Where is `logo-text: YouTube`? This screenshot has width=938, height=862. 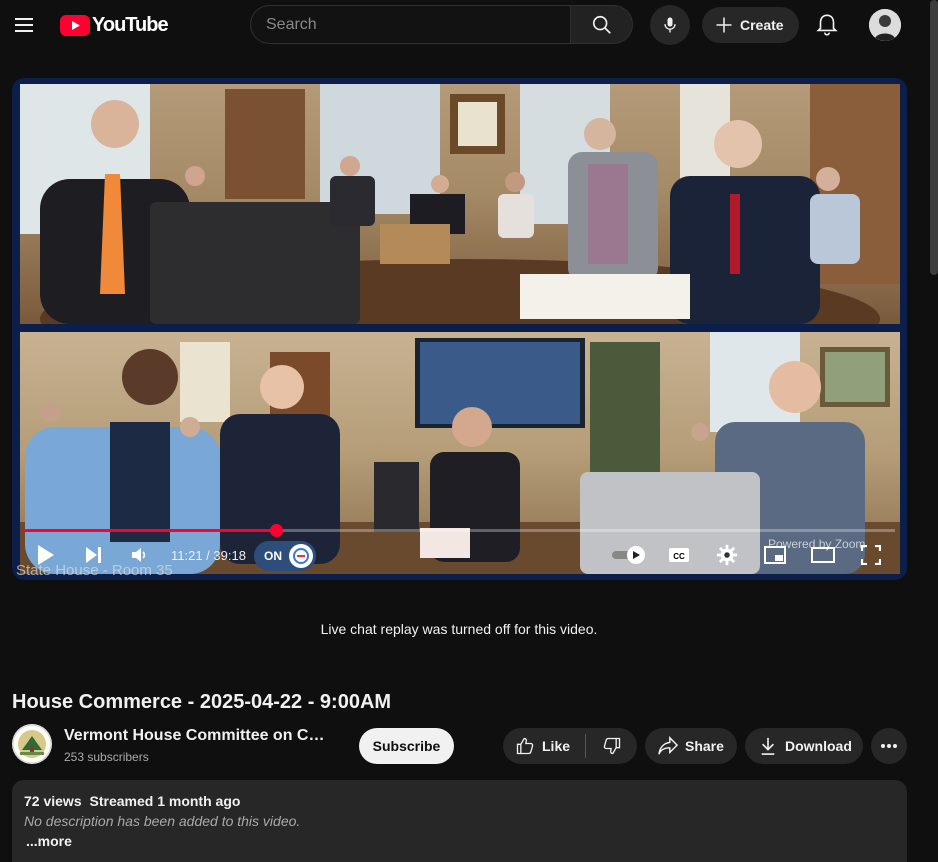
logo-text: YouTube is located at coordinates (130, 24).